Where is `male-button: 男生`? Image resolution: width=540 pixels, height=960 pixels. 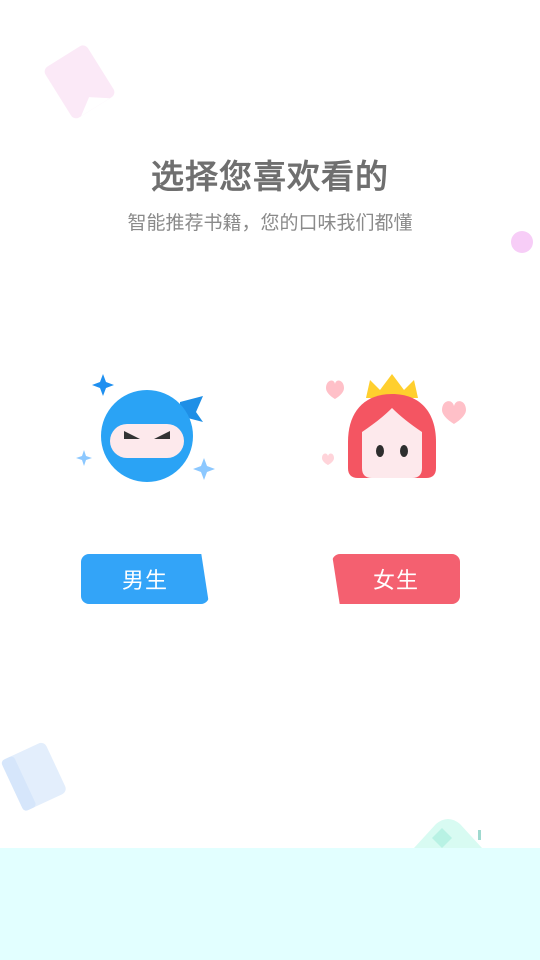 male-button: 男生 is located at coordinates (145, 579).